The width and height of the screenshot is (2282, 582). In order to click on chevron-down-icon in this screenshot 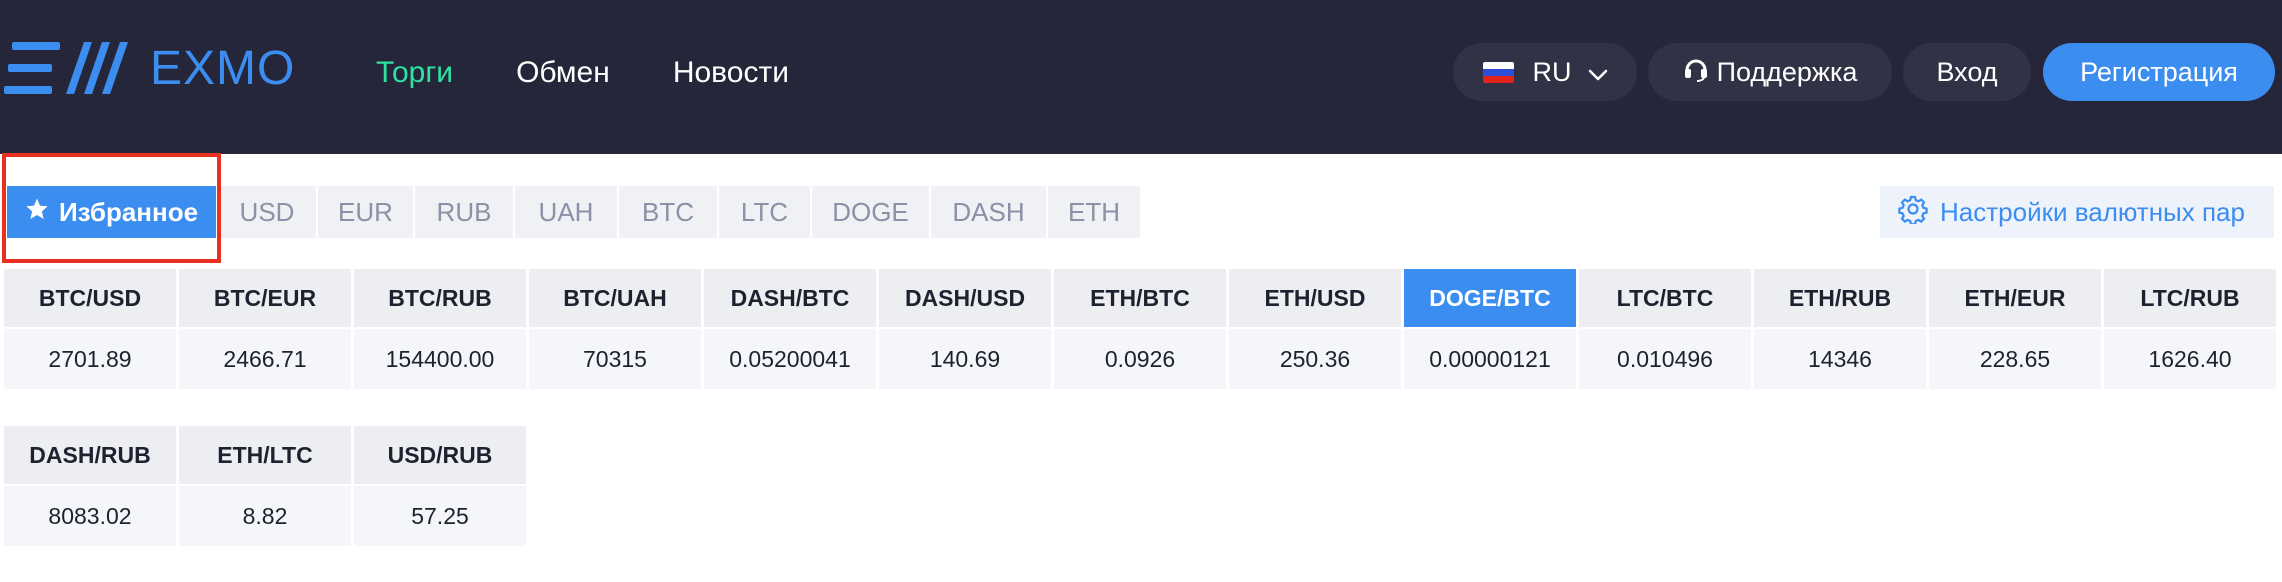, I will do `click(1598, 72)`.